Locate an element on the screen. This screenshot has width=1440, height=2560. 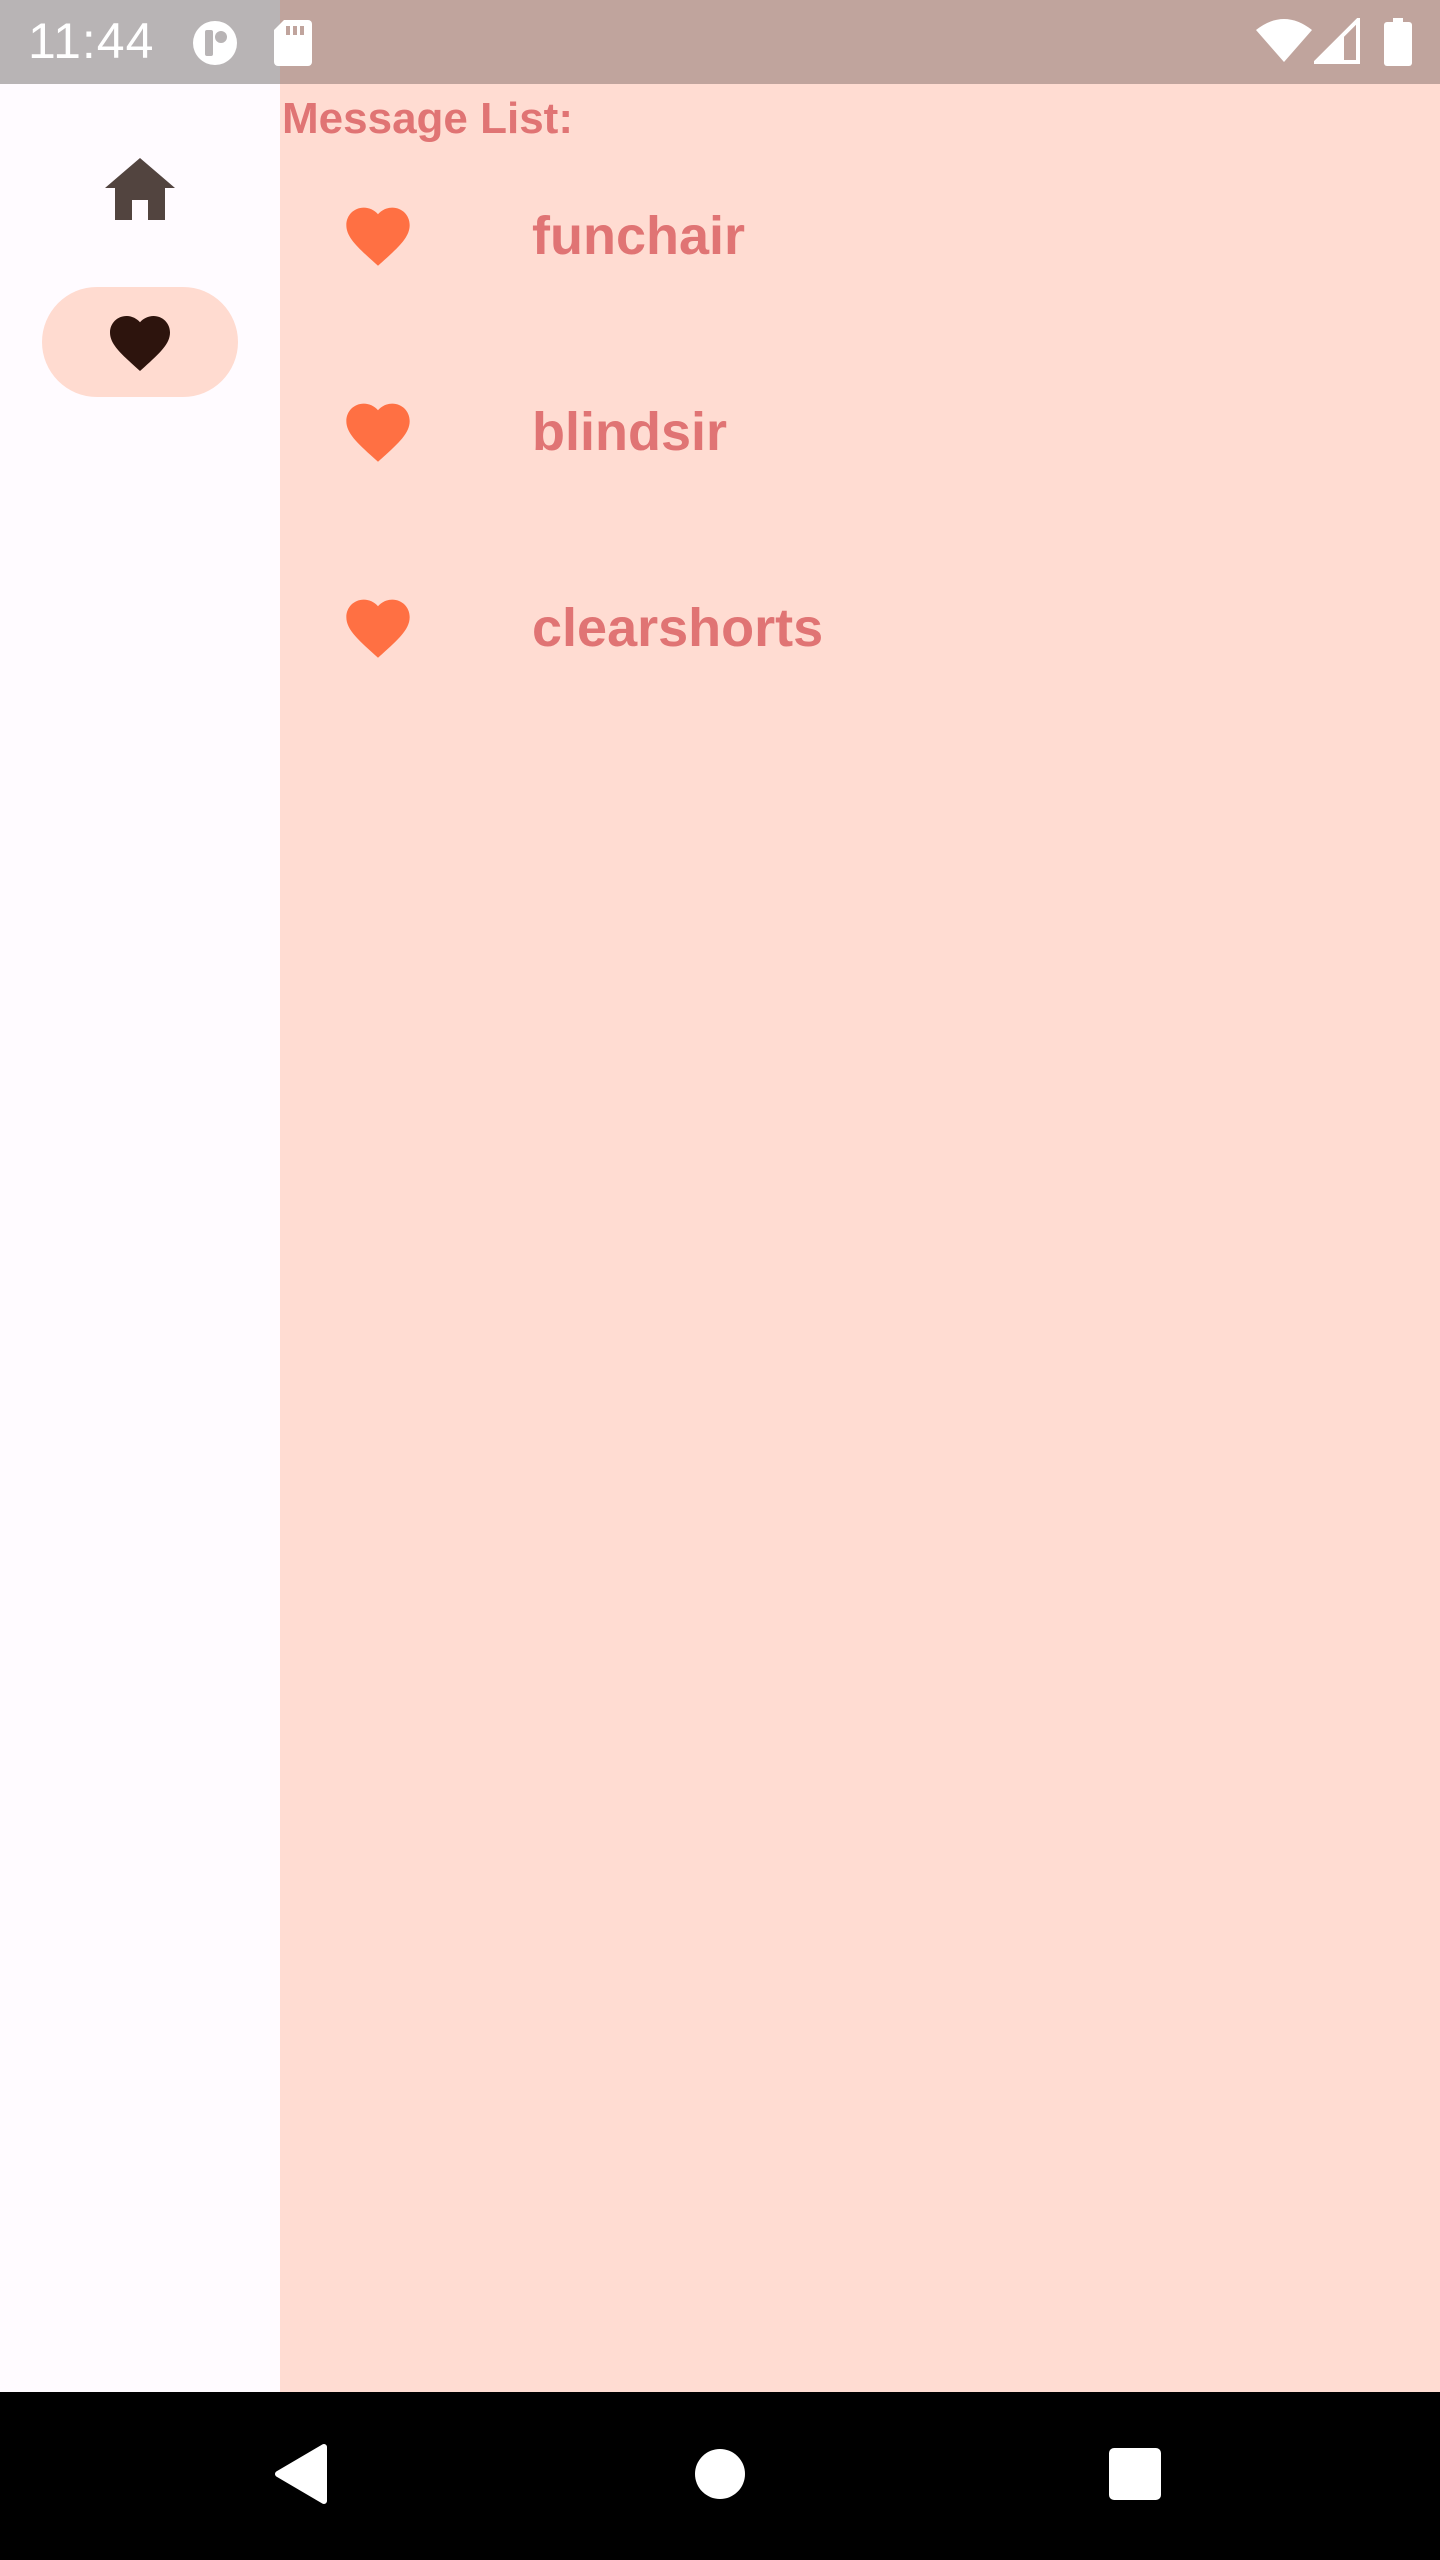
message-name: clearshorts is located at coordinates (678, 628).